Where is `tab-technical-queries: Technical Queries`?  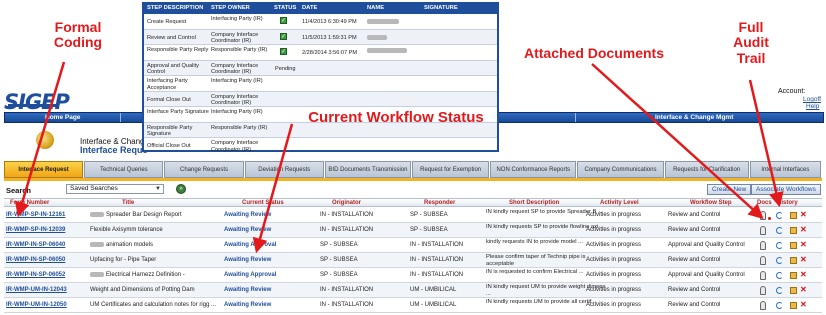
tab-technical-queries: Technical Queries is located at coordinates (124, 169).